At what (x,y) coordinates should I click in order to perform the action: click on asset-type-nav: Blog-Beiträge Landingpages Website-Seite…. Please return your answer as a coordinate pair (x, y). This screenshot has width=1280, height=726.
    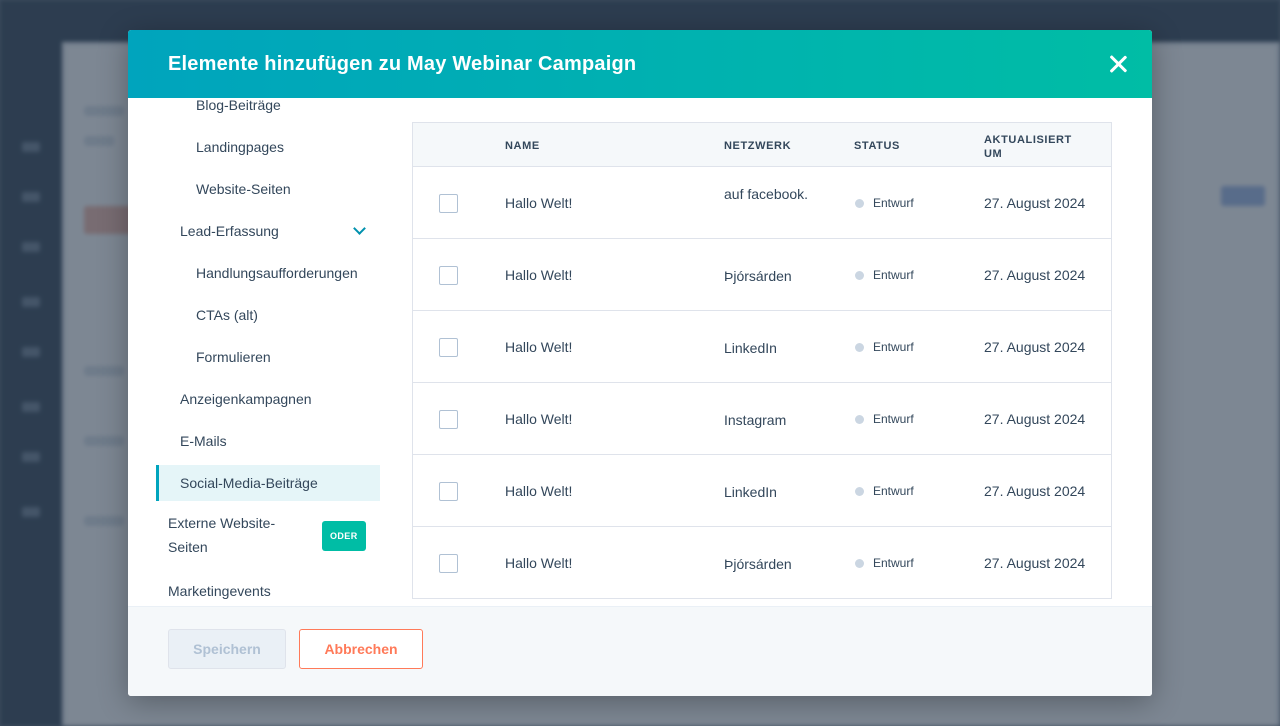
    Looking at the image, I should click on (268, 353).